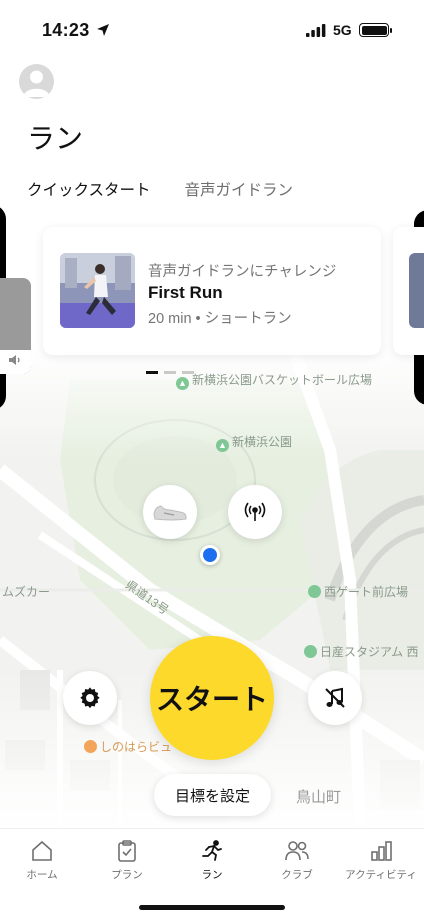 Image resolution: width=424 pixels, height=919 pixels. Describe the element at coordinates (152, 372) in the screenshot. I see `pager-dot-active` at that location.